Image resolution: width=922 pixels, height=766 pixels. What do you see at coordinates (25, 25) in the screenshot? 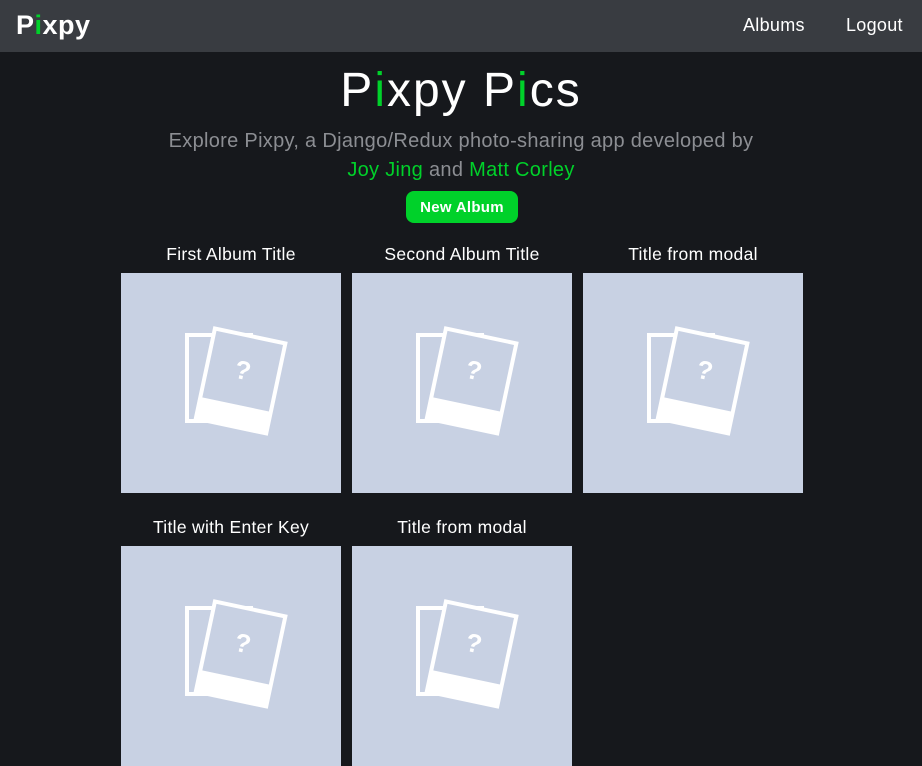
I see `brand-prefix: P` at bounding box center [25, 25].